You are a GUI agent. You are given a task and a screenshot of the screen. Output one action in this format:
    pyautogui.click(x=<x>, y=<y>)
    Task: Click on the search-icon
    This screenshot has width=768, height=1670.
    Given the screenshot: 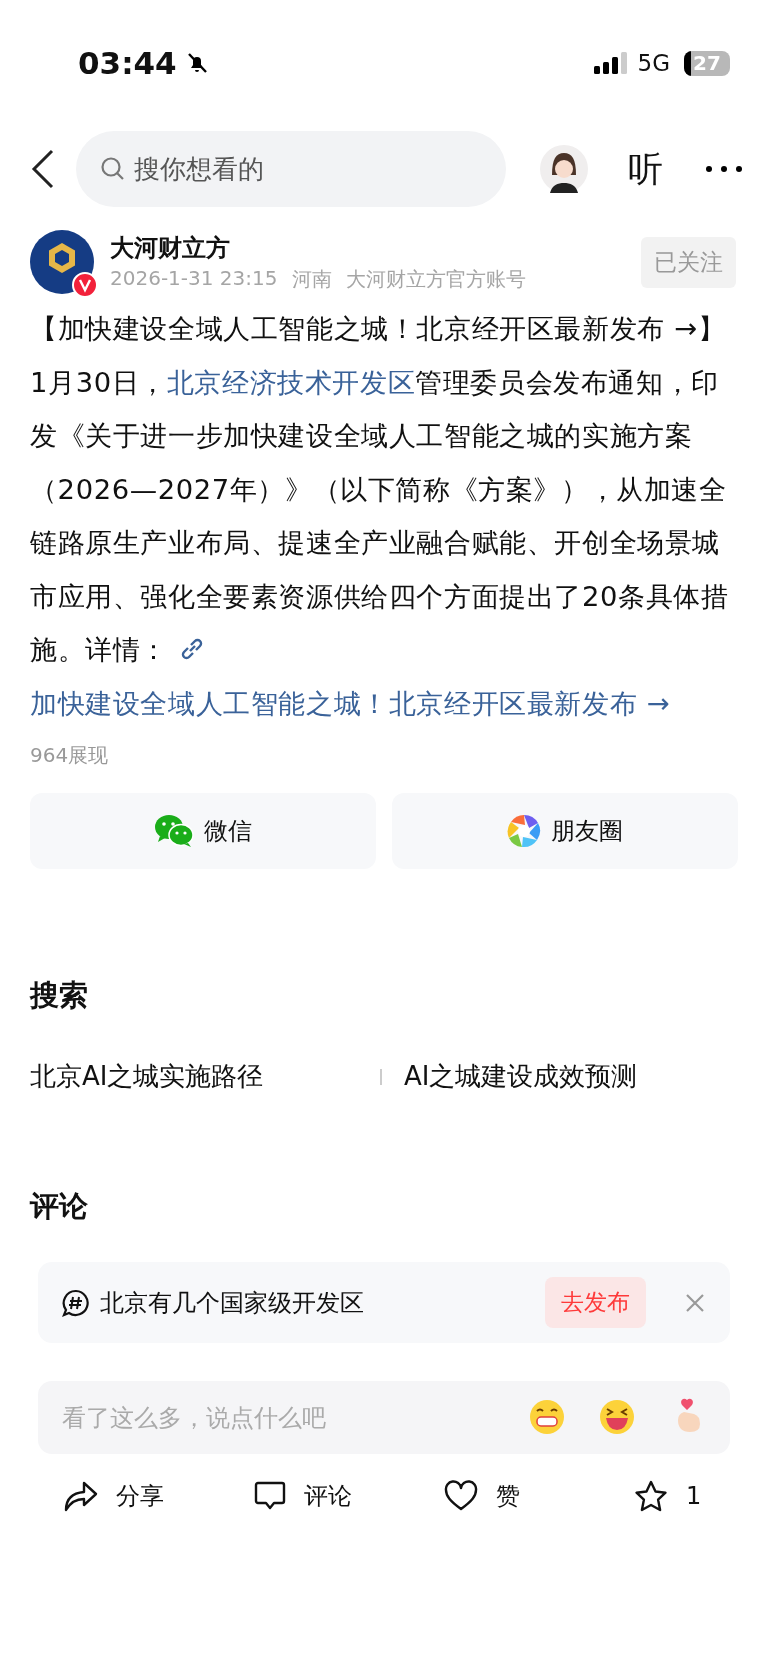 What is the action you would take?
    pyautogui.click(x=113, y=169)
    